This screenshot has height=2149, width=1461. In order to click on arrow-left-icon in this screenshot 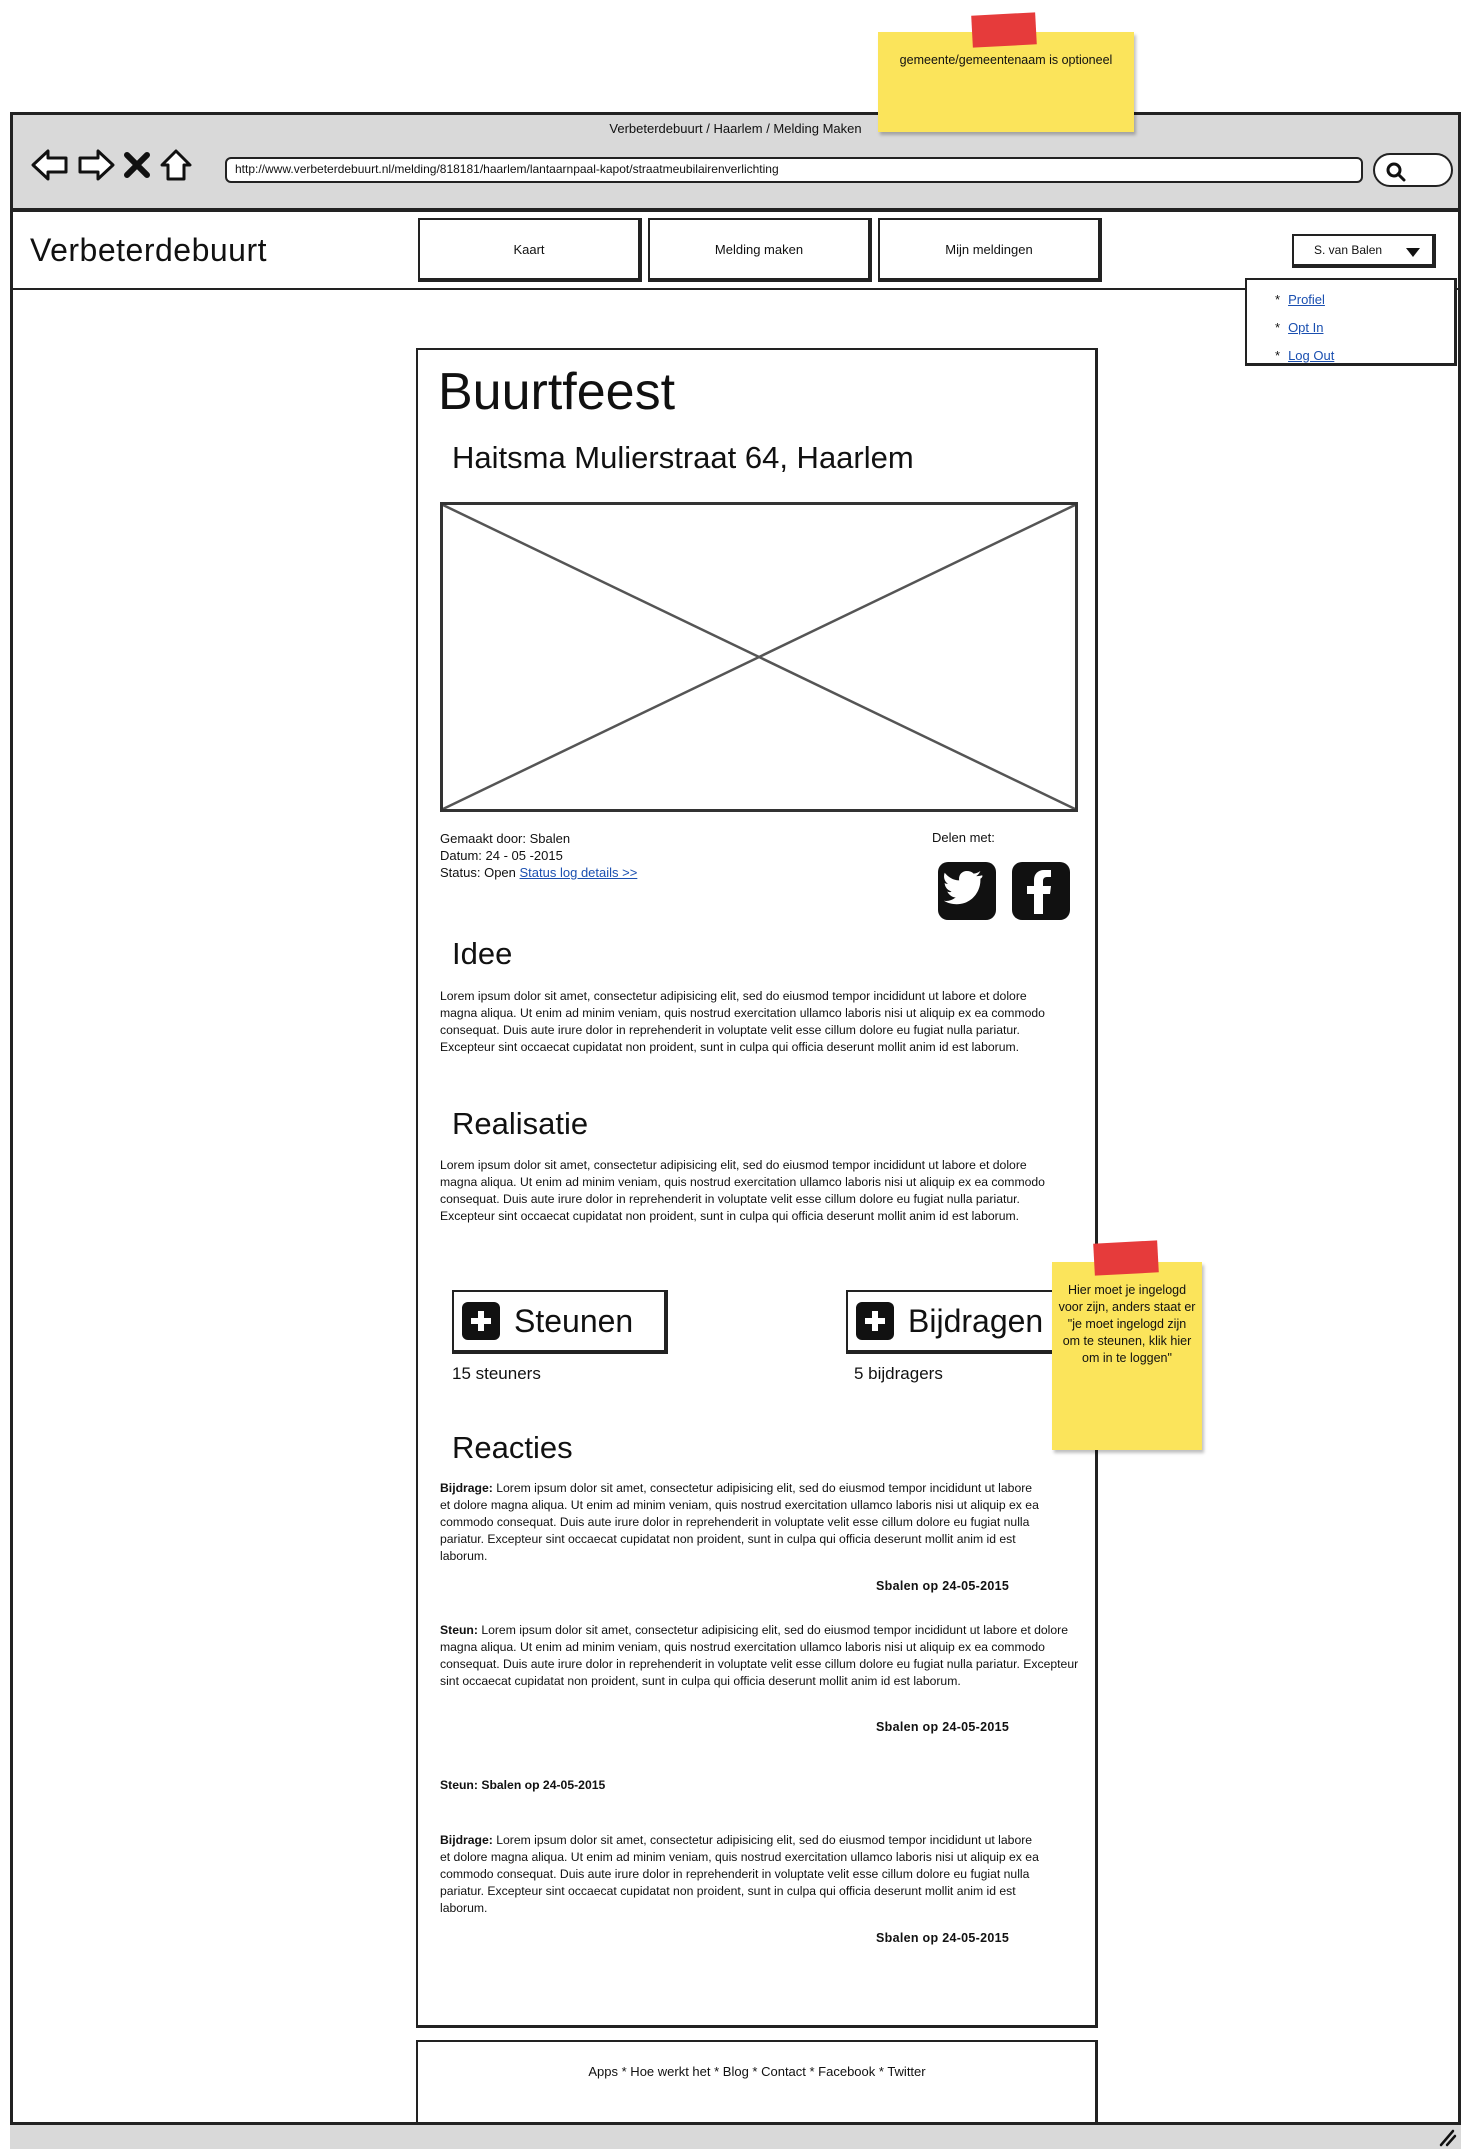, I will do `click(50, 165)`.